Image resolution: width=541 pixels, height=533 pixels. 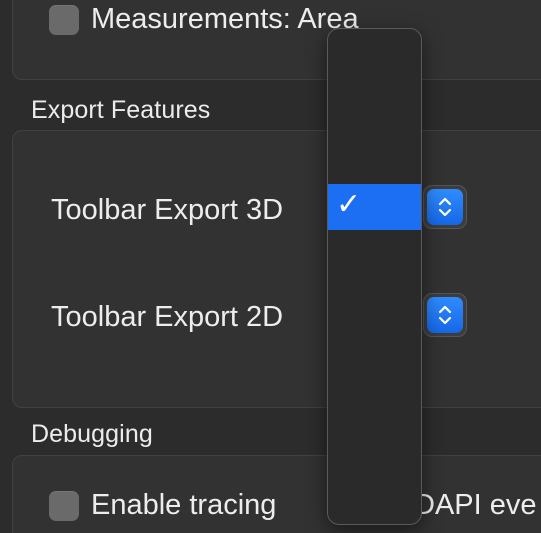 What do you see at coordinates (167, 317) in the screenshot?
I see `toolbar-export-2d-label: Toolbar Export 2D` at bounding box center [167, 317].